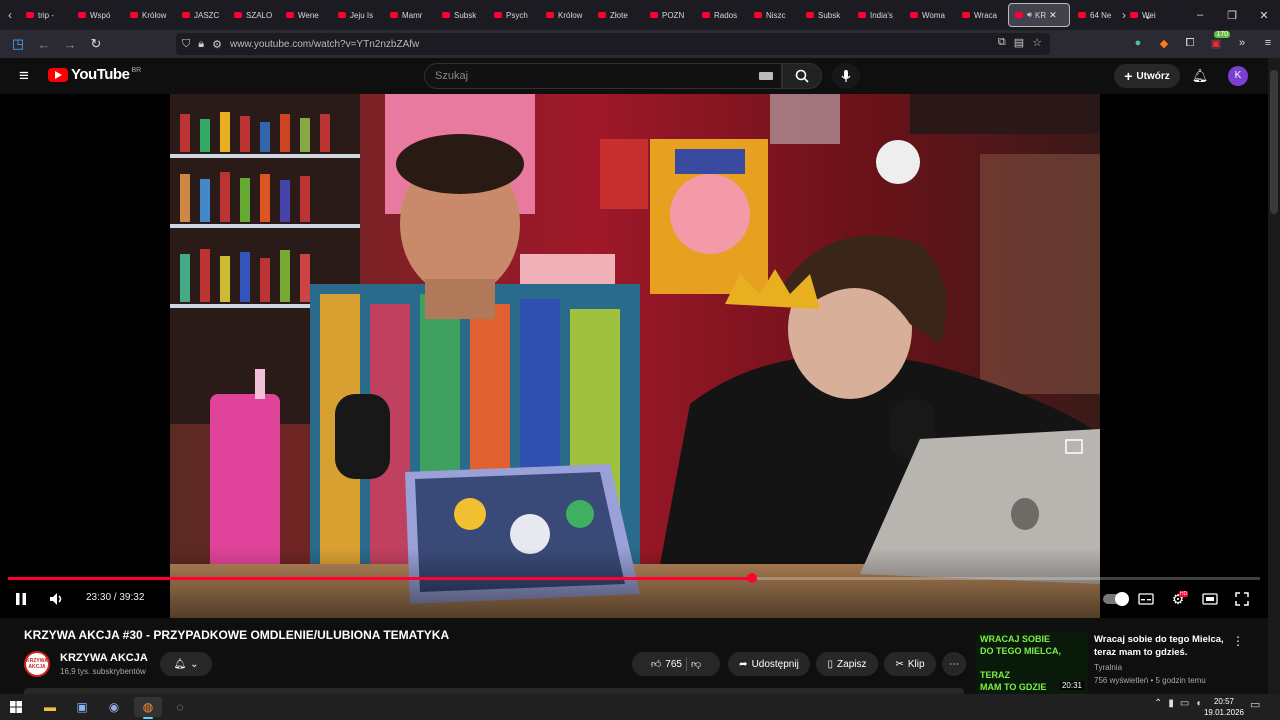 Image resolution: width=1280 pixels, height=720 pixels. I want to click on tab-scroll-left-icon: ‹, so click(10, 15).